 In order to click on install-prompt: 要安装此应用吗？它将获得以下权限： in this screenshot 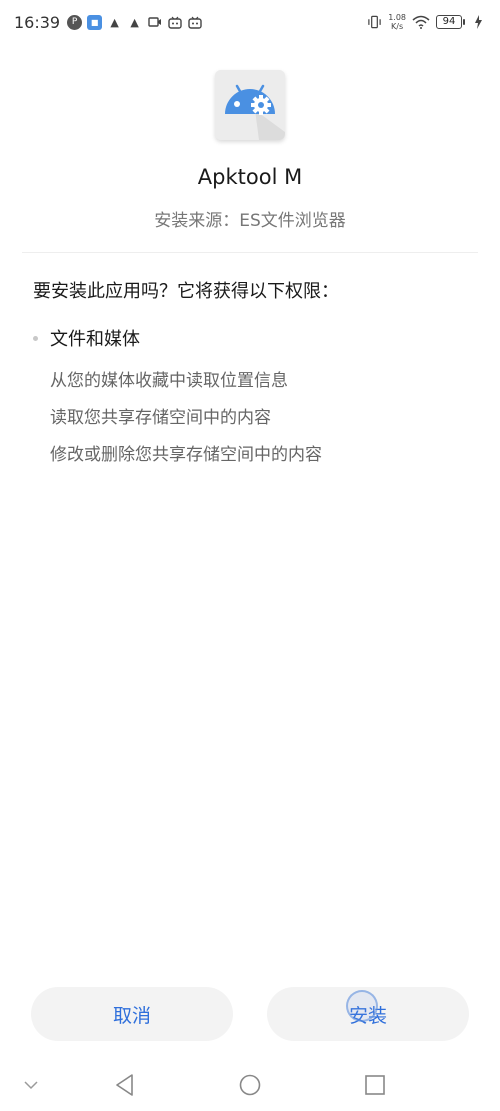, I will do `click(186, 291)`.